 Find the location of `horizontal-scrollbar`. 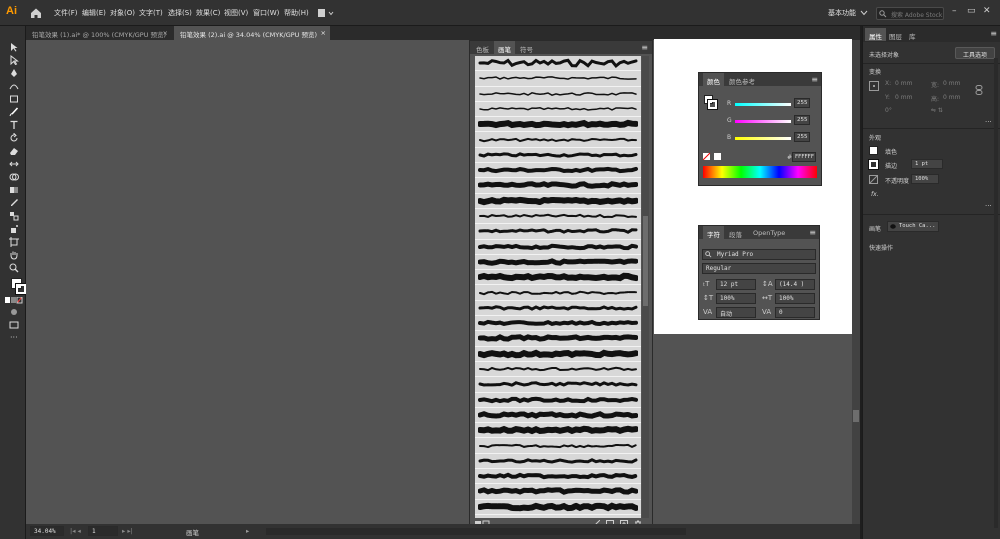

horizontal-scrollbar is located at coordinates (476, 531).